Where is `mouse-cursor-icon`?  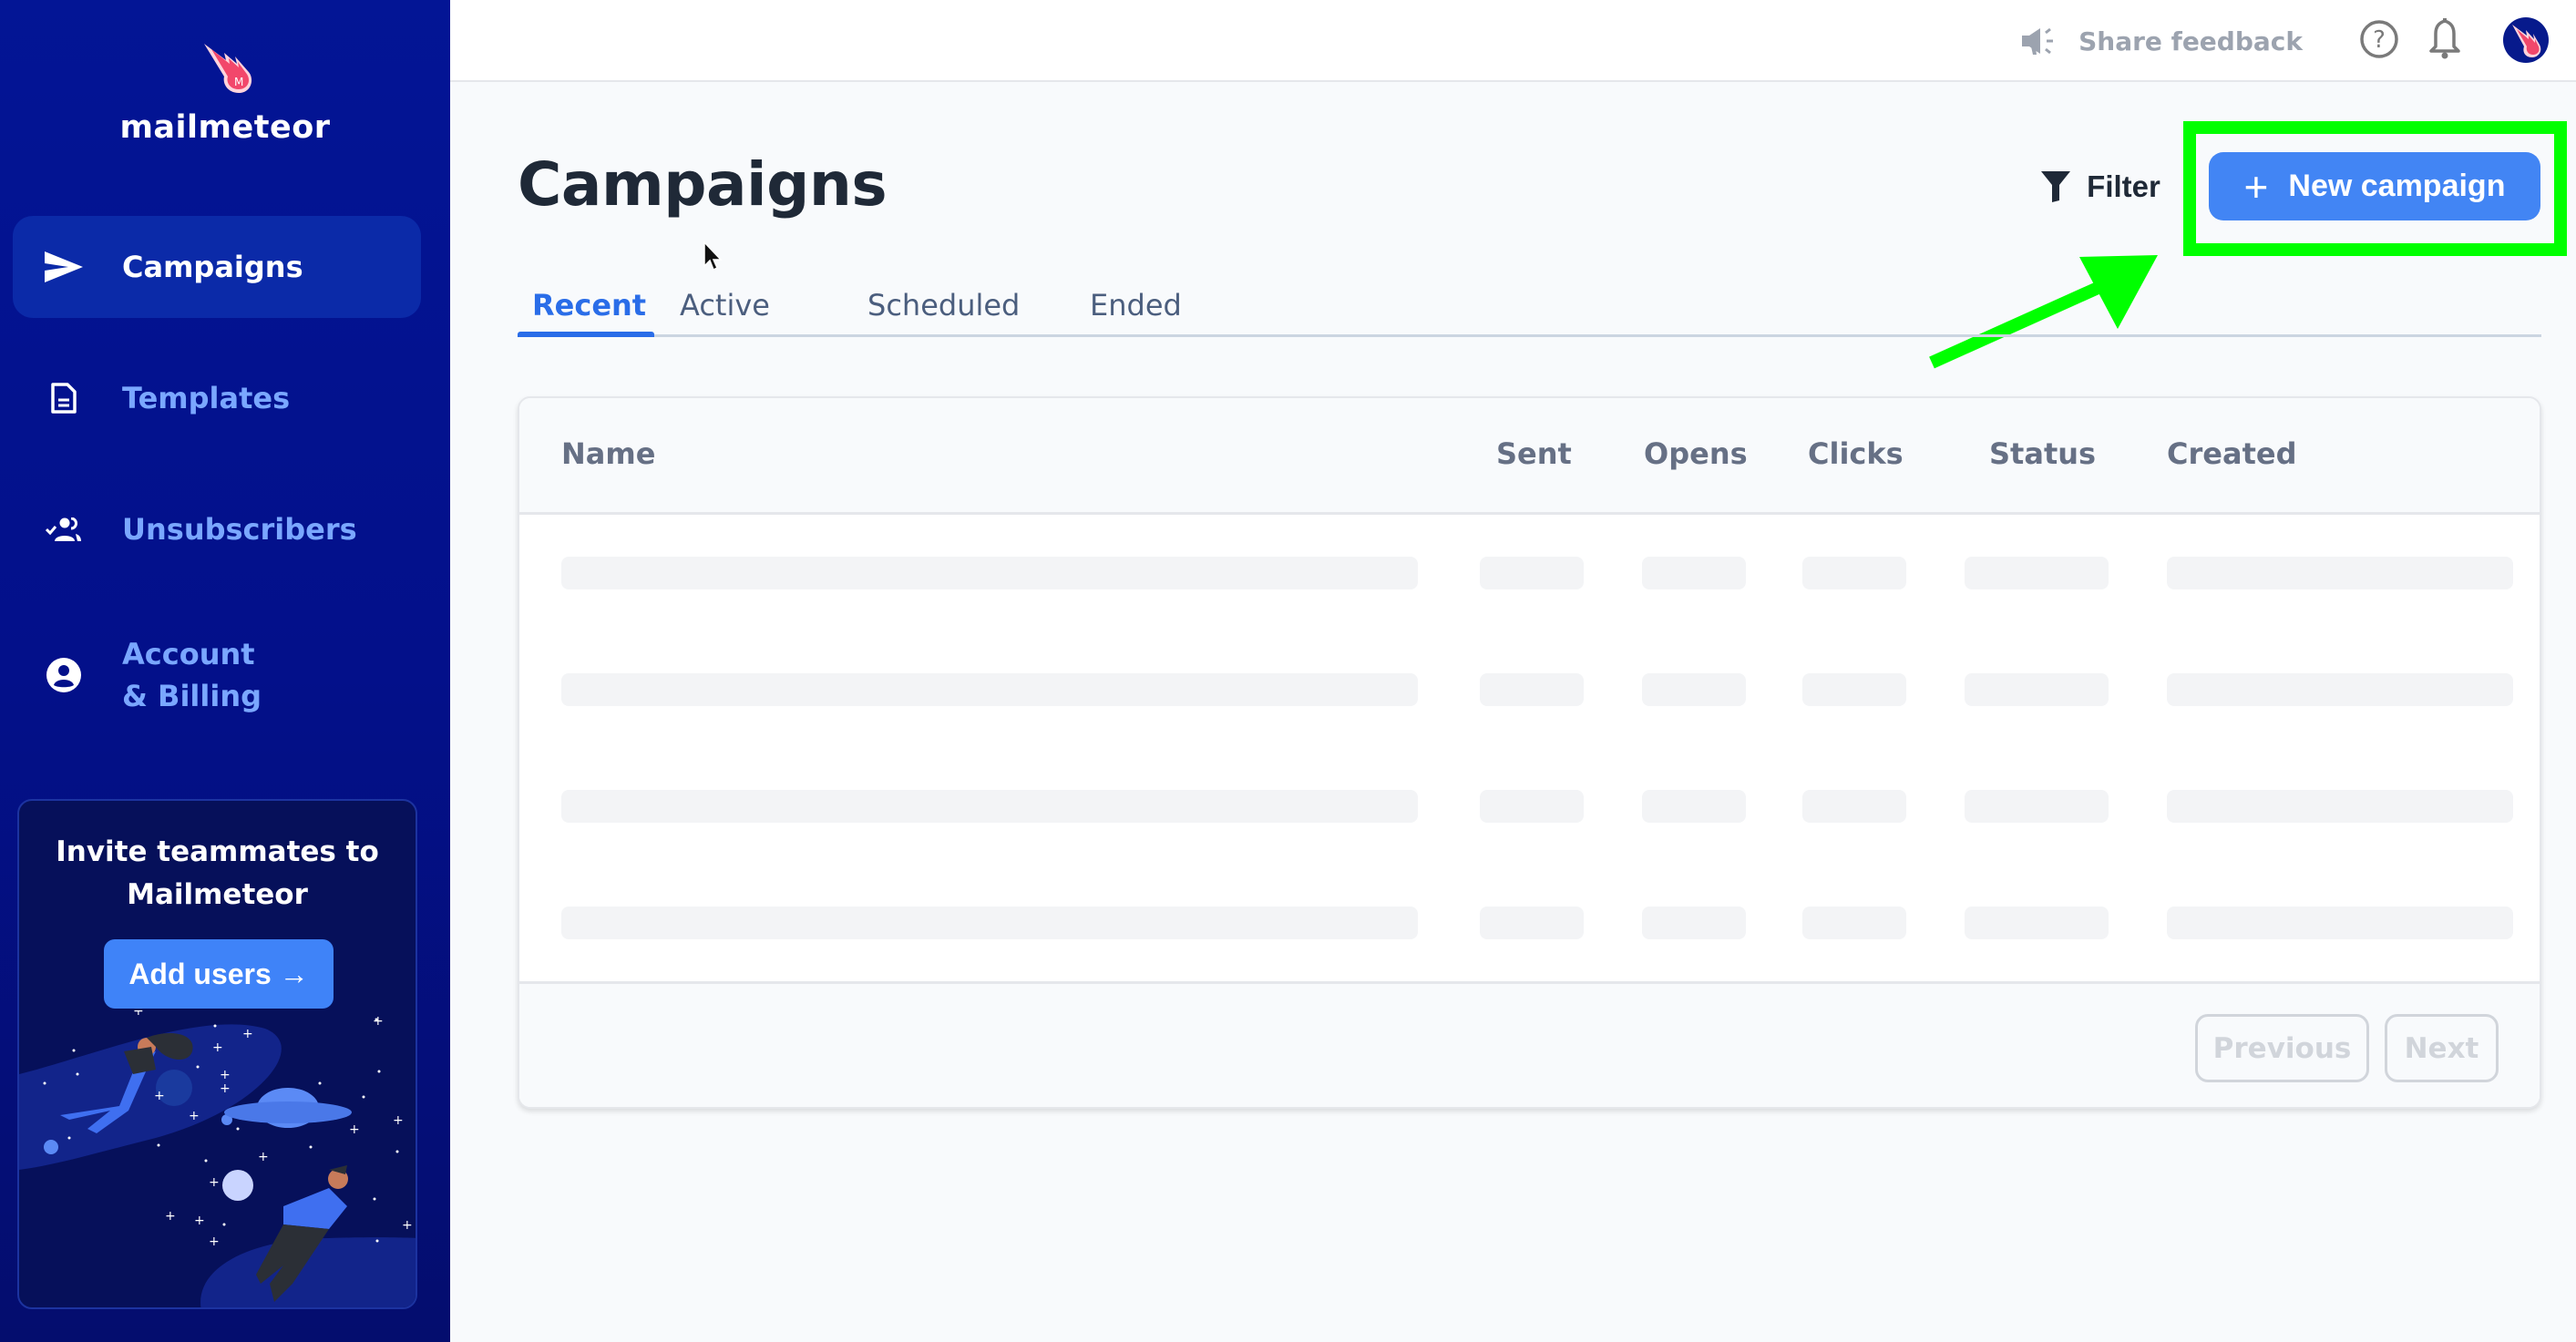 mouse-cursor-icon is located at coordinates (713, 256).